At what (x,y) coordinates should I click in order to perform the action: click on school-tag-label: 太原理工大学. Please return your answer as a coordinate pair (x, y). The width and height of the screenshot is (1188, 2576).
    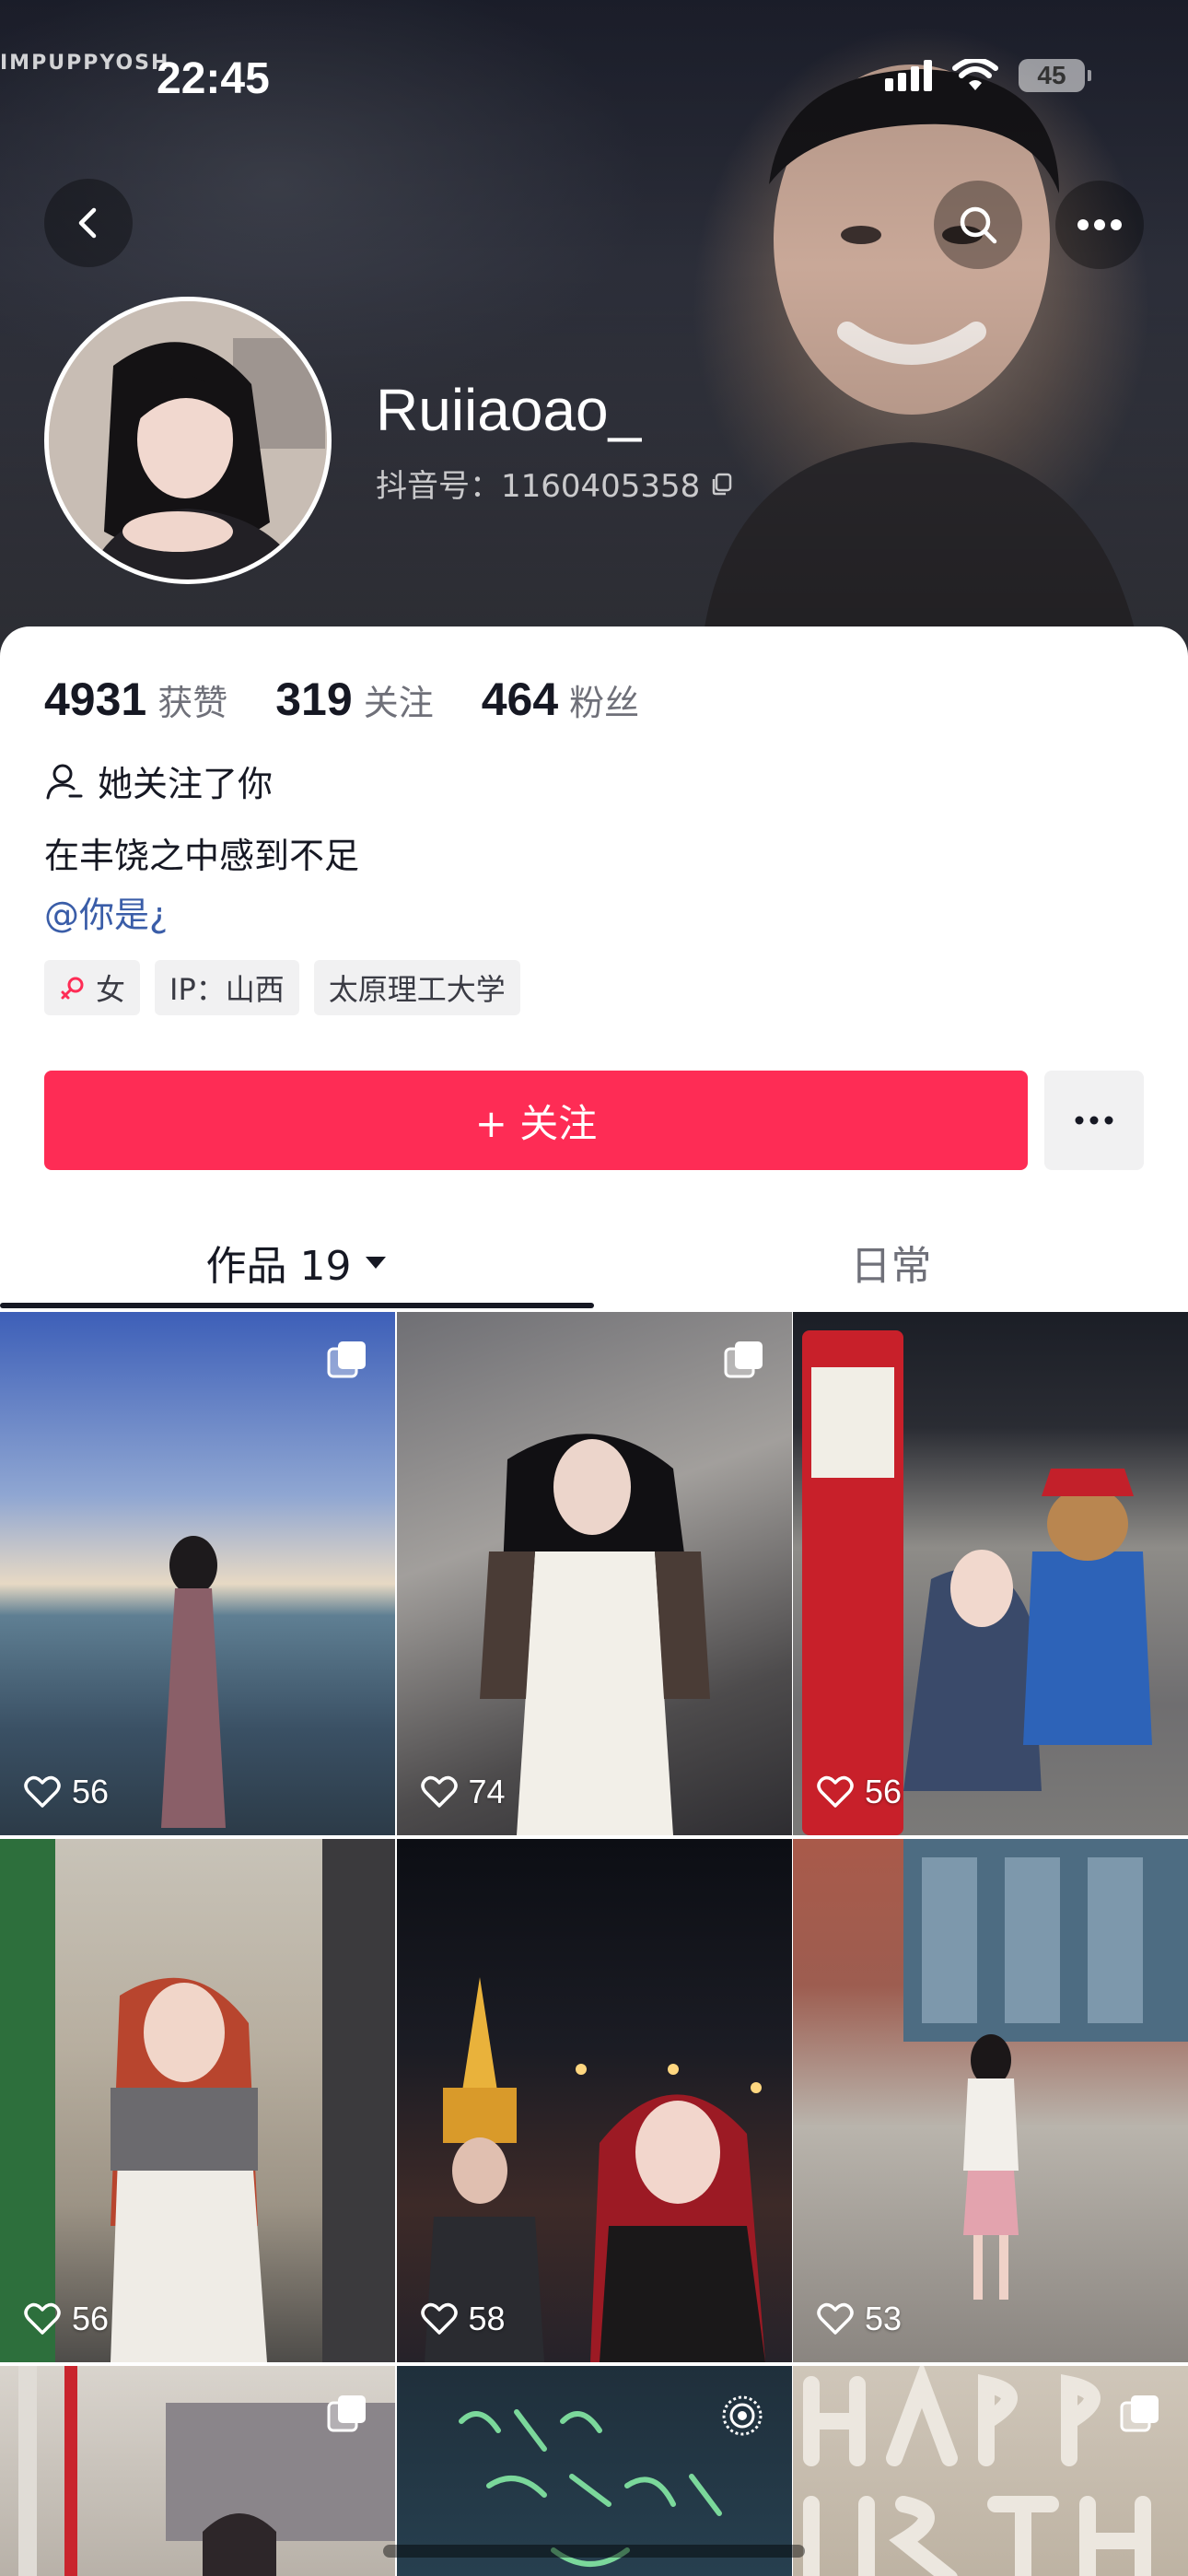
    Looking at the image, I should click on (417, 989).